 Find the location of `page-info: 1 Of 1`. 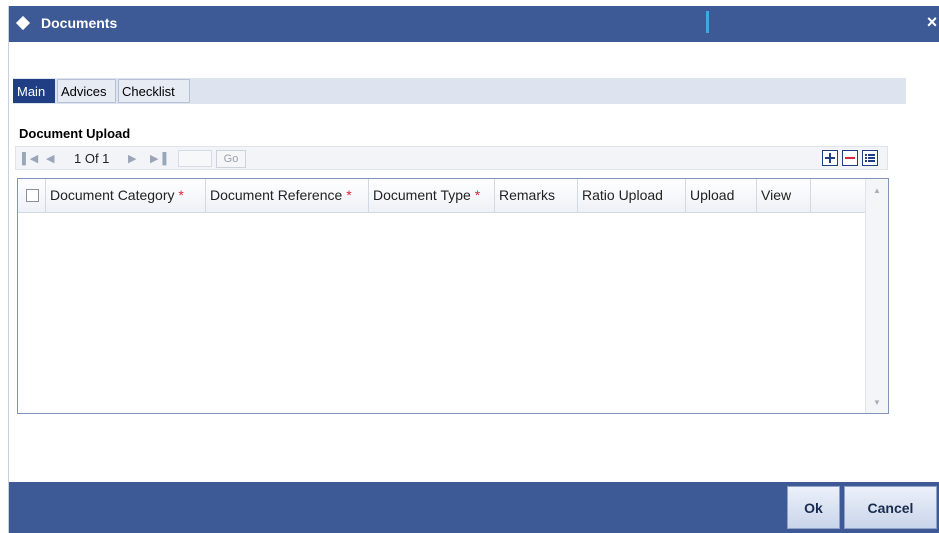

page-info: 1 Of 1 is located at coordinates (92, 158).